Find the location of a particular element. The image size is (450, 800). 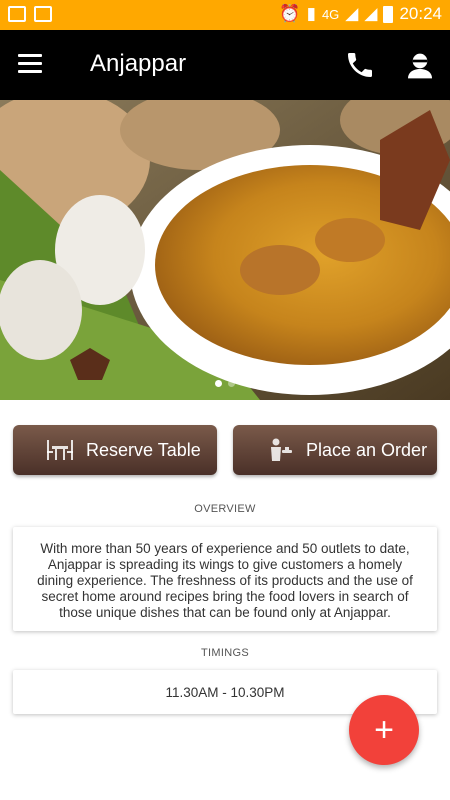

account-icon is located at coordinates (420, 65).